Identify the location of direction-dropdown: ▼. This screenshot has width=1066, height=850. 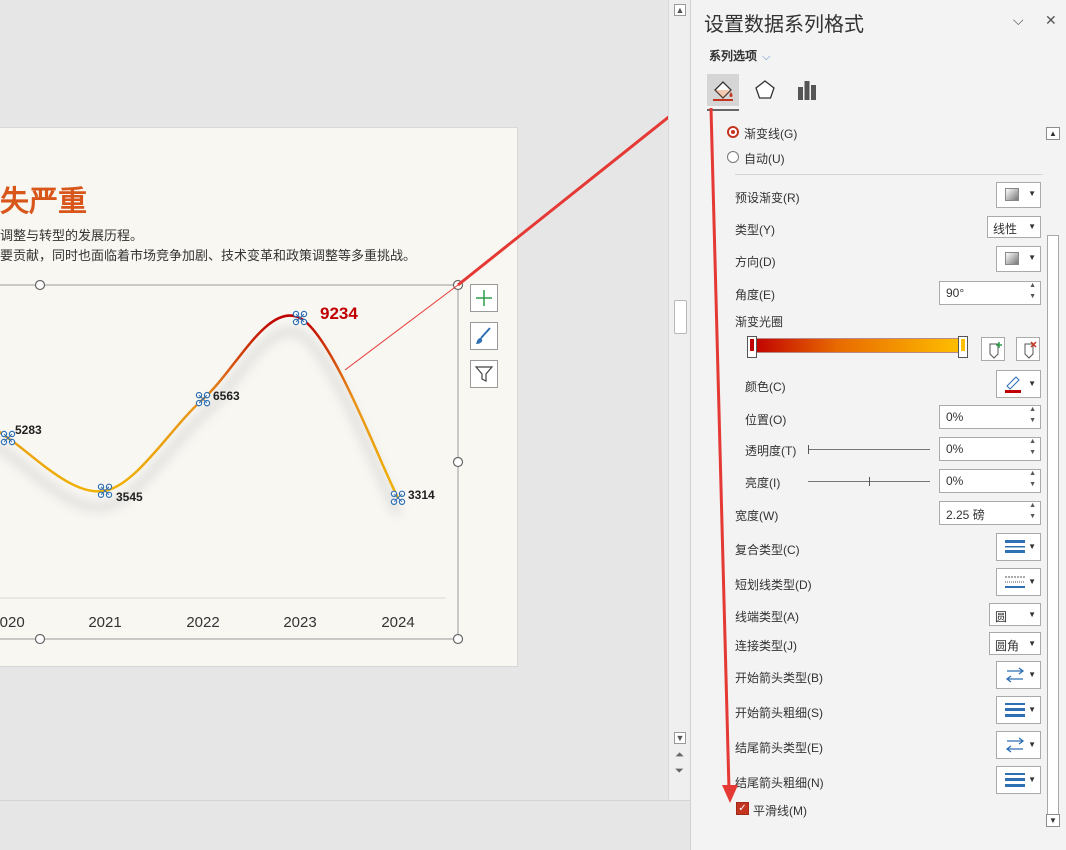
(1018, 259).